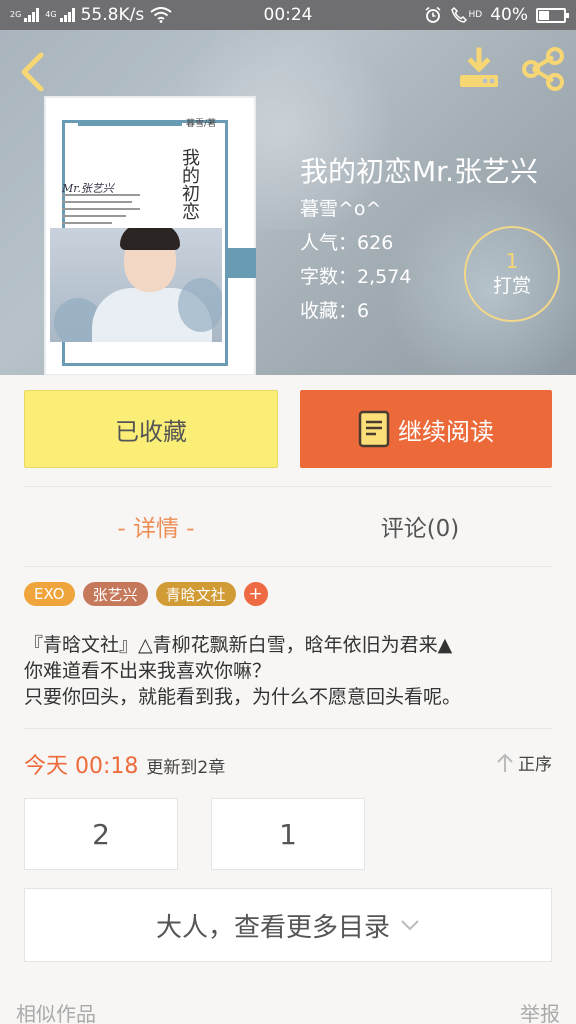 The height and width of the screenshot is (1024, 576). Describe the element at coordinates (186, 768) in the screenshot. I see `update-text: 更新到2章` at that location.